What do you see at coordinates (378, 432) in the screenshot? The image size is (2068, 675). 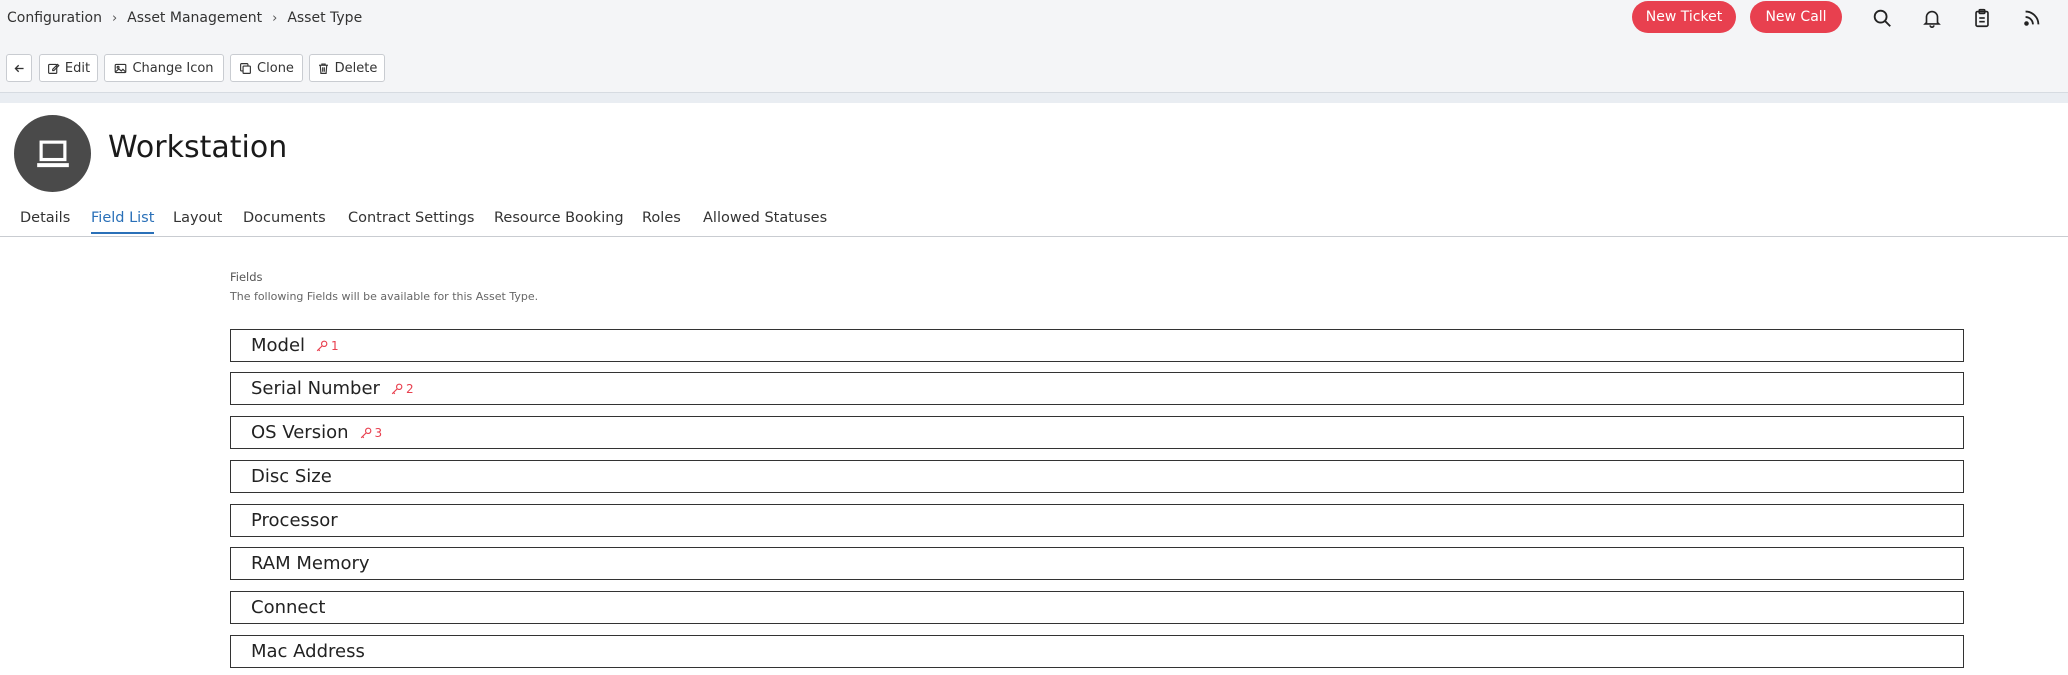 I see `key-order: 3` at bounding box center [378, 432].